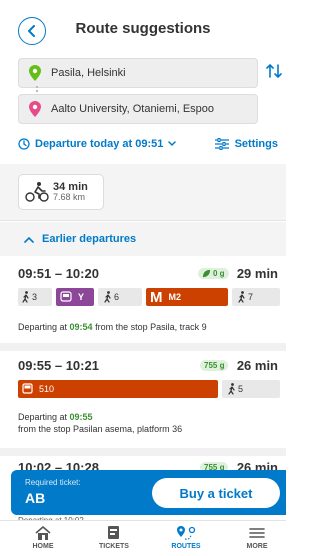 This screenshot has width=320, height=556. I want to click on origin-pin-icon, so click(35, 73).